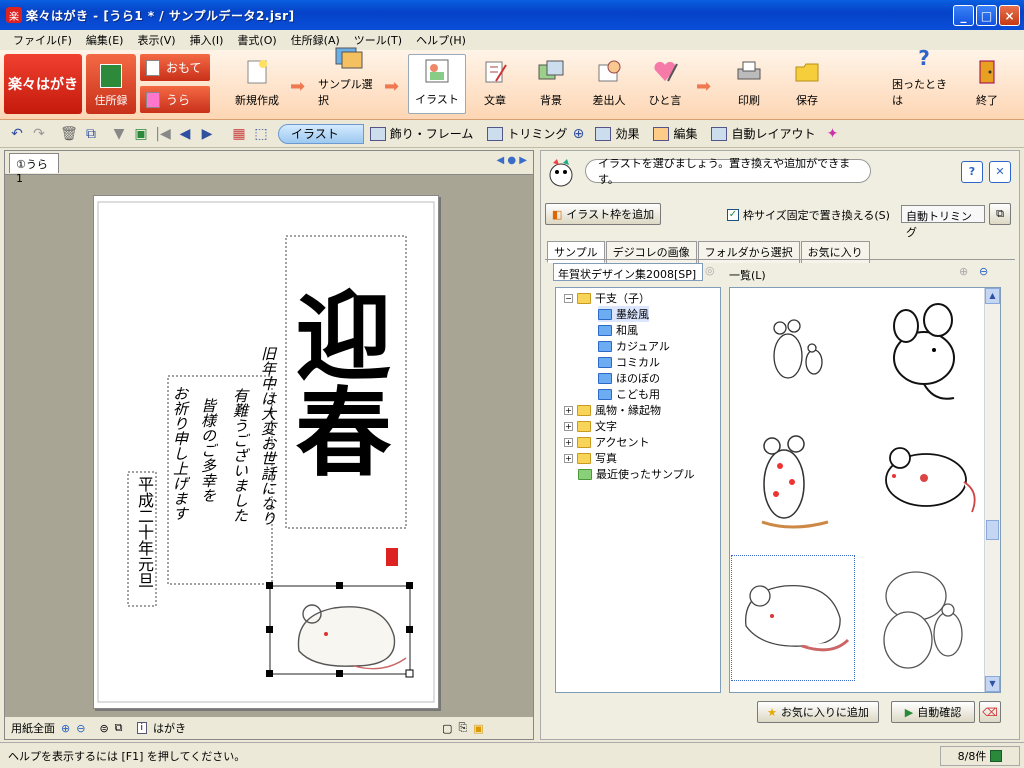 Image resolution: width=1024 pixels, height=768 pixels. Describe the element at coordinates (933, 712) in the screenshot. I see `auto-confirm-button: ▶ 自動確認` at that location.